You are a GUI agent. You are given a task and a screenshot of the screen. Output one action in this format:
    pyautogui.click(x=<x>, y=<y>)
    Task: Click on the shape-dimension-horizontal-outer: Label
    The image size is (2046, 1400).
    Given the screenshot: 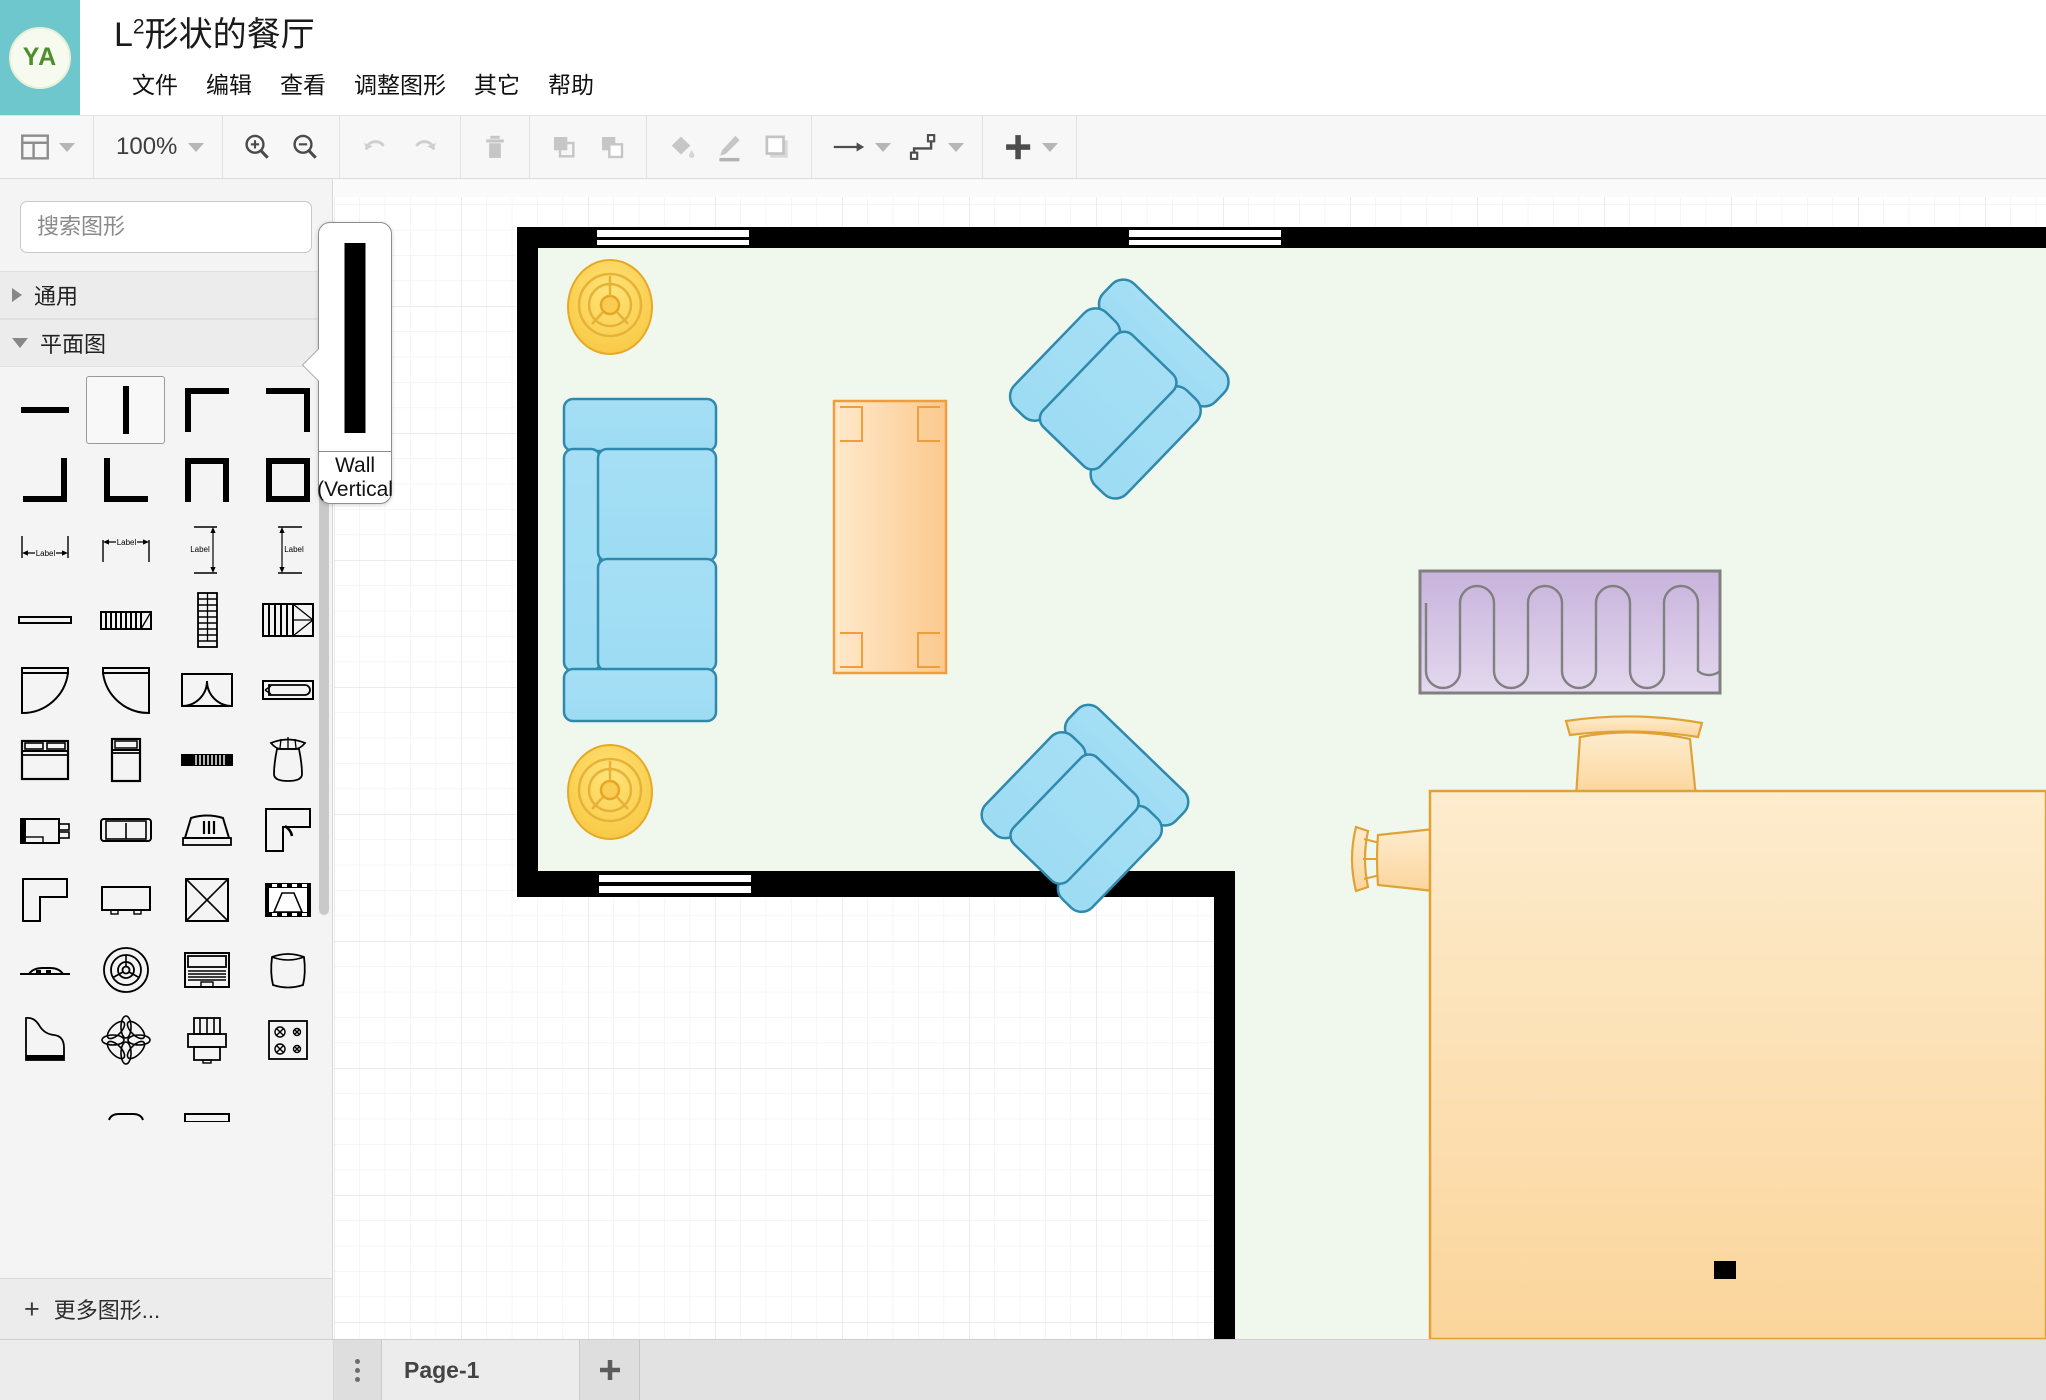 What is the action you would take?
    pyautogui.click(x=125, y=550)
    